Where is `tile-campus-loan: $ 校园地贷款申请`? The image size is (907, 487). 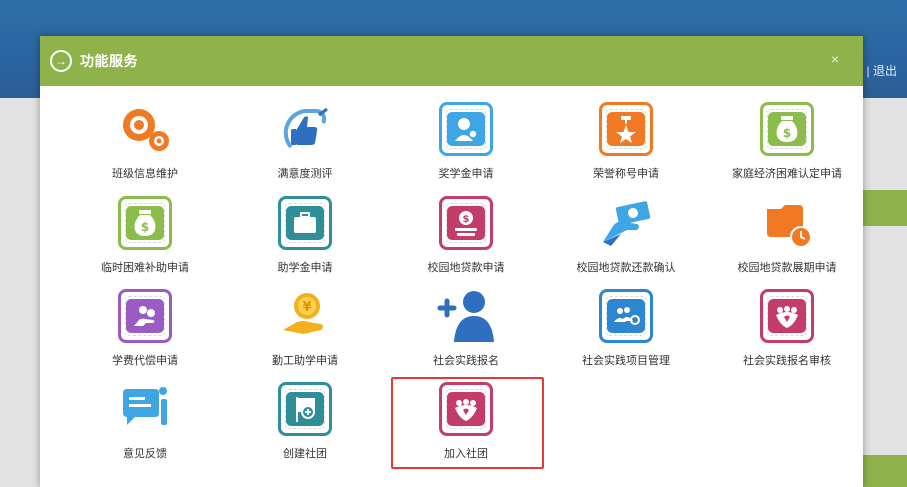
tile-campus-loan: $ 校园地贷款申请 is located at coordinates (466, 239).